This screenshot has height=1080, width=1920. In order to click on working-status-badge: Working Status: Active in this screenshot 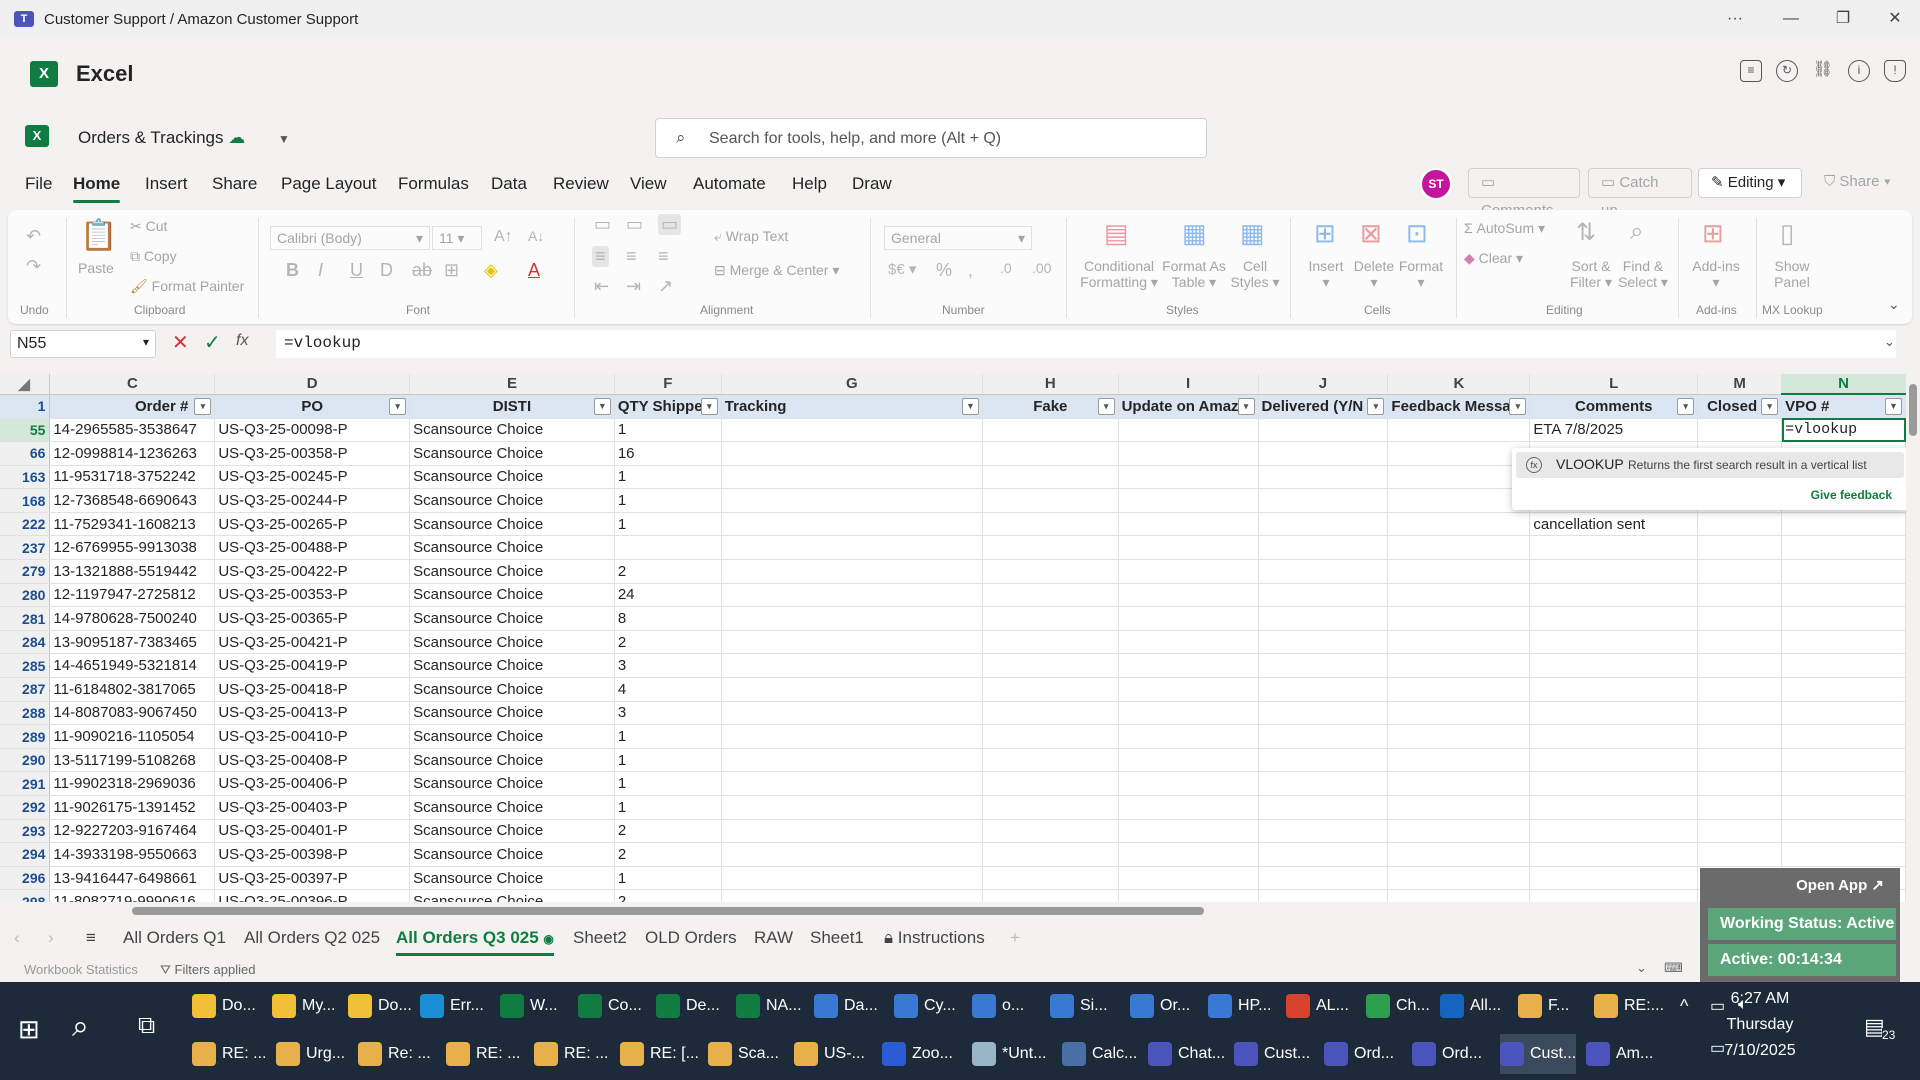, I will do `click(1802, 924)`.